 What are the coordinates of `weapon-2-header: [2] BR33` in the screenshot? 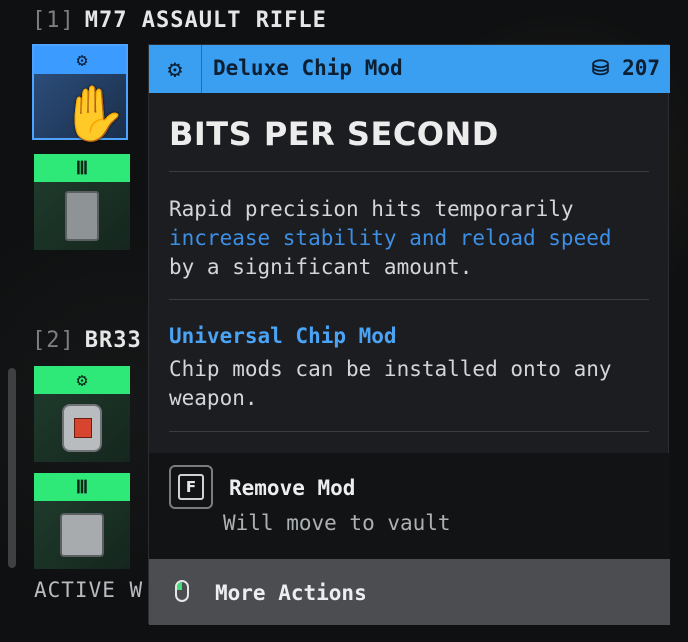 It's located at (87, 340).